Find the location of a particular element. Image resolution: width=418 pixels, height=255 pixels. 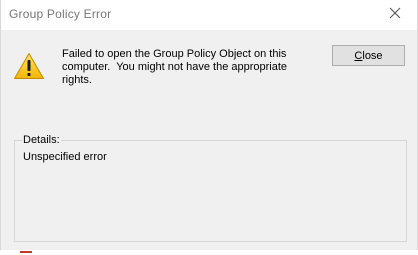

title-bar: Group Policy Error is located at coordinates (209, 15).